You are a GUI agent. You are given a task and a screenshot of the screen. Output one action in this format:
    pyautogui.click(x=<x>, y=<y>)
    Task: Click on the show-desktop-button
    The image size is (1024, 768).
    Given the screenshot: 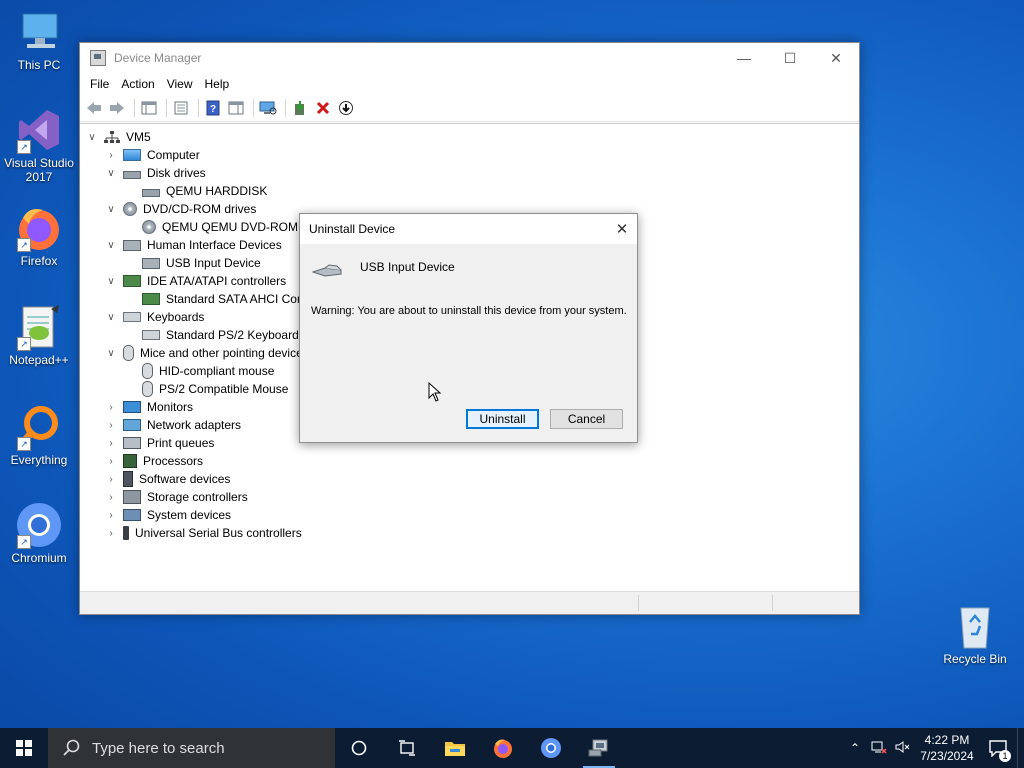 What is the action you would take?
    pyautogui.click(x=1020, y=748)
    